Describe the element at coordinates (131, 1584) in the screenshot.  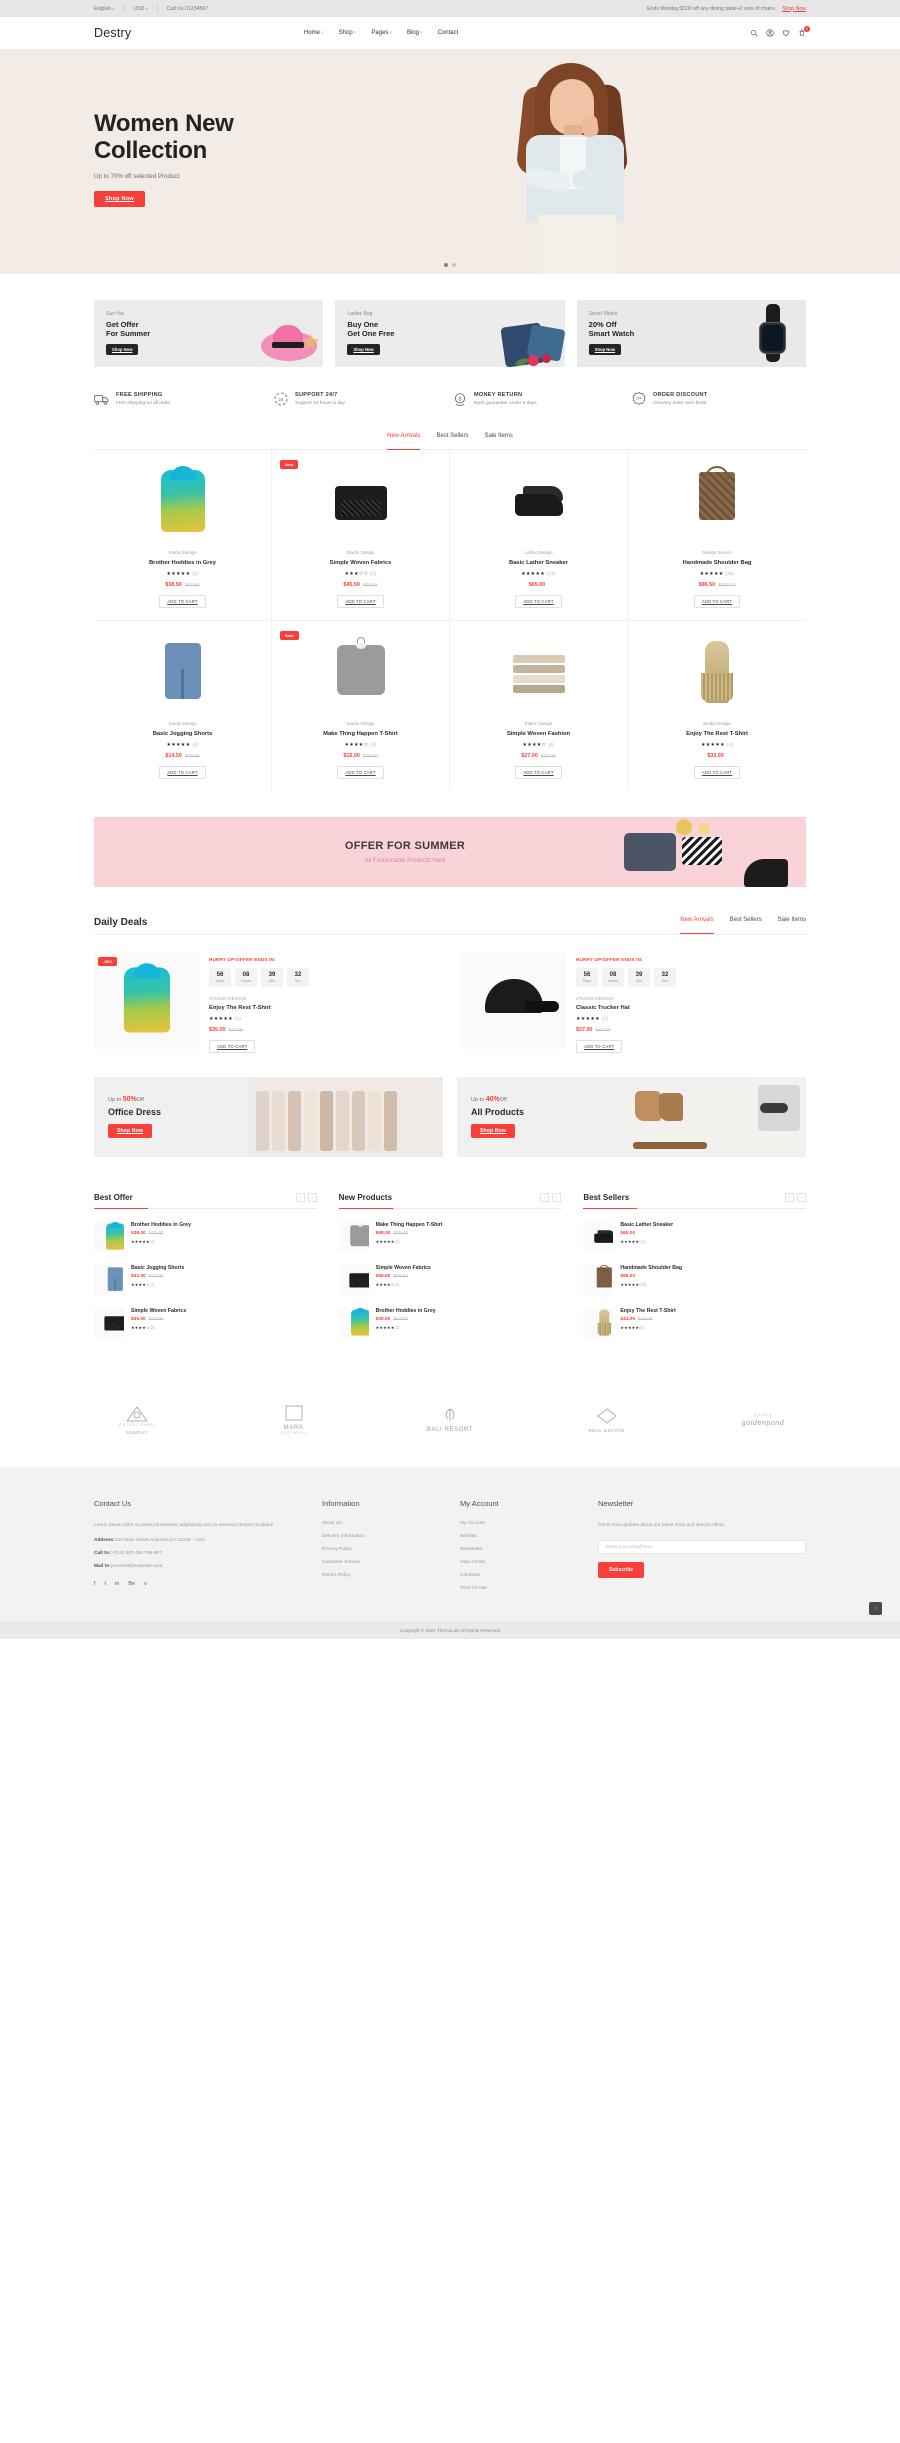
I see `behance-icon: Be` at that location.